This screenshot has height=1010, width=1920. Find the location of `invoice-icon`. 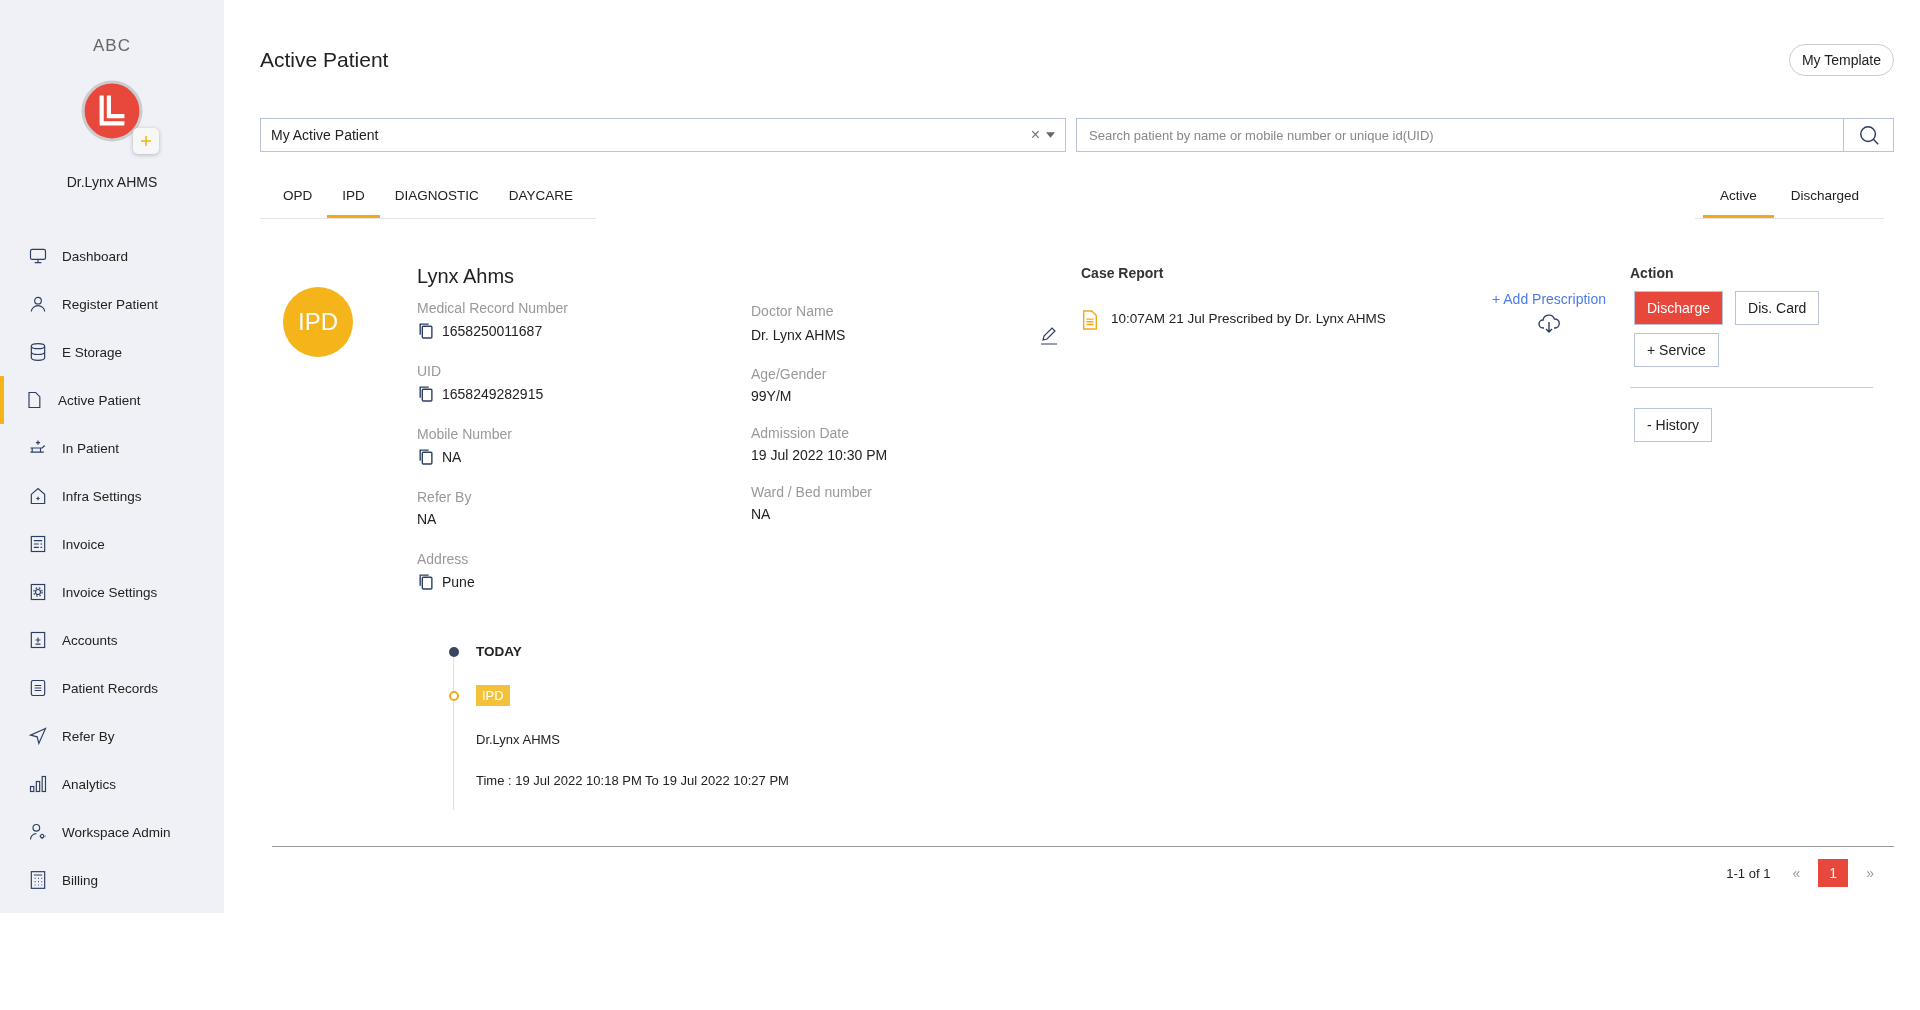

invoice-icon is located at coordinates (38, 544).